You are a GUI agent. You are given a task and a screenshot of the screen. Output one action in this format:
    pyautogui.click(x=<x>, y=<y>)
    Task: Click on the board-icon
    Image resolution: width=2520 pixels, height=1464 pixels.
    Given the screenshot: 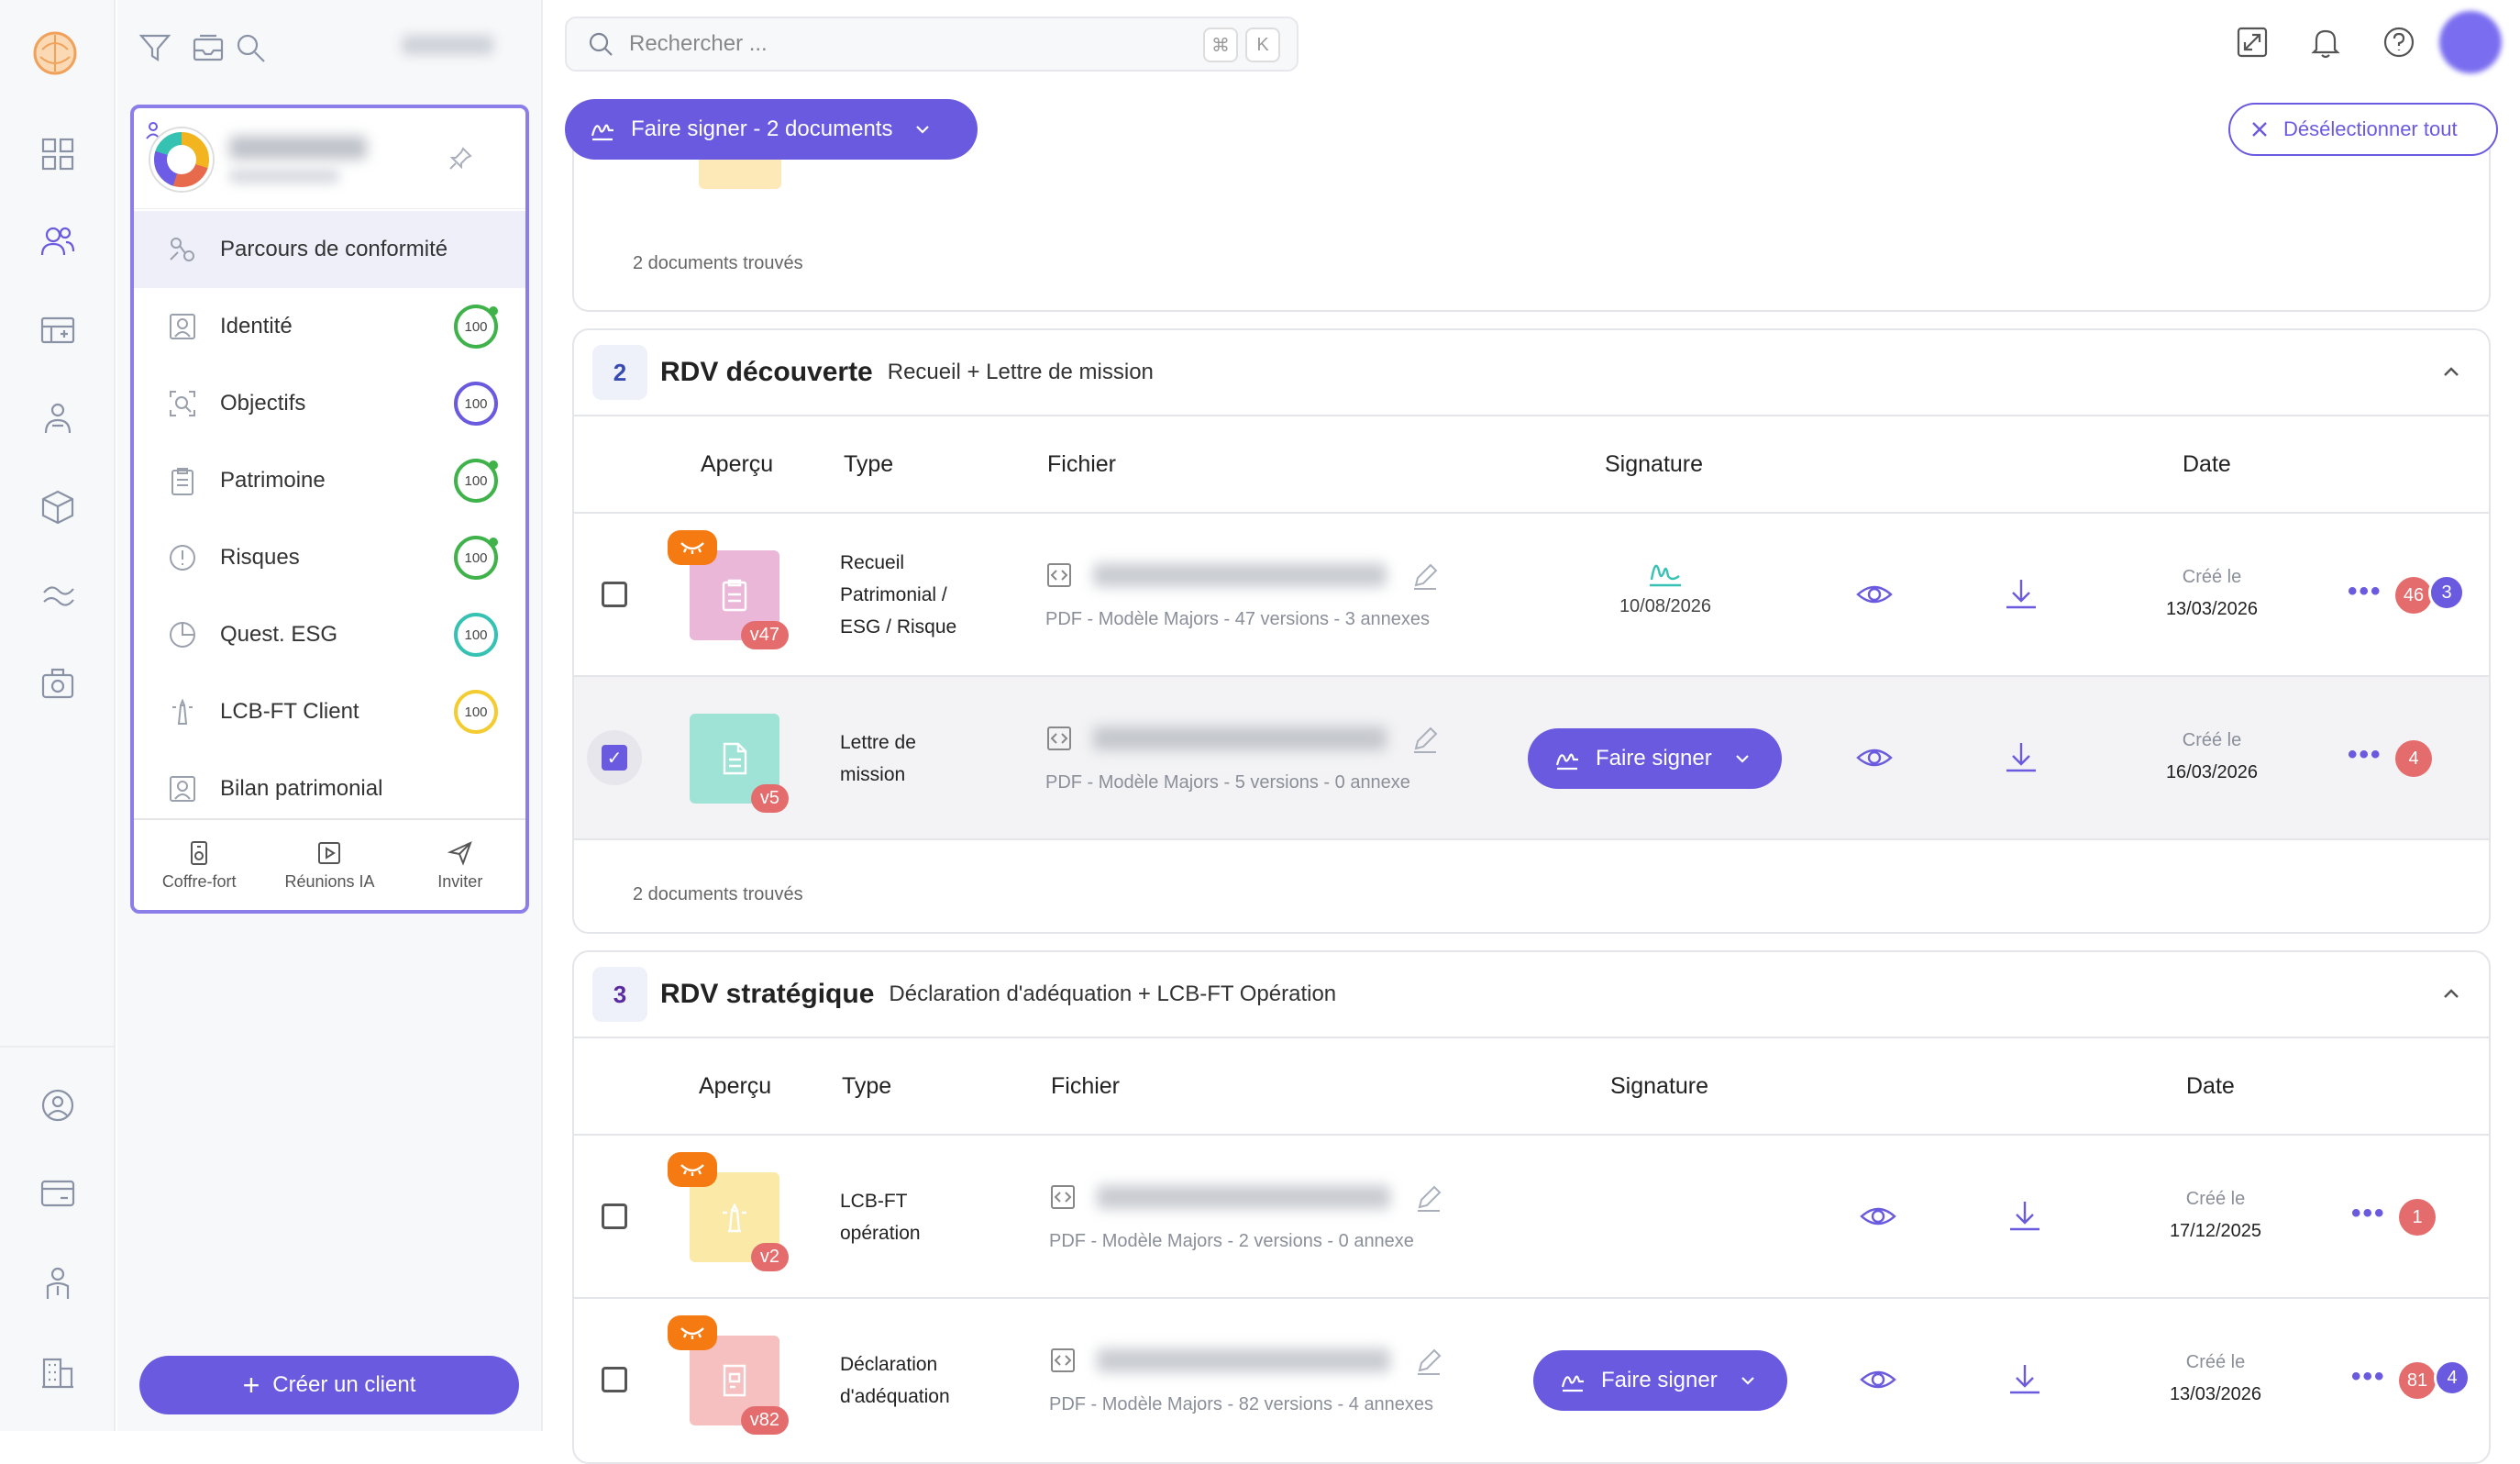 What is the action you would take?
    pyautogui.click(x=58, y=331)
    